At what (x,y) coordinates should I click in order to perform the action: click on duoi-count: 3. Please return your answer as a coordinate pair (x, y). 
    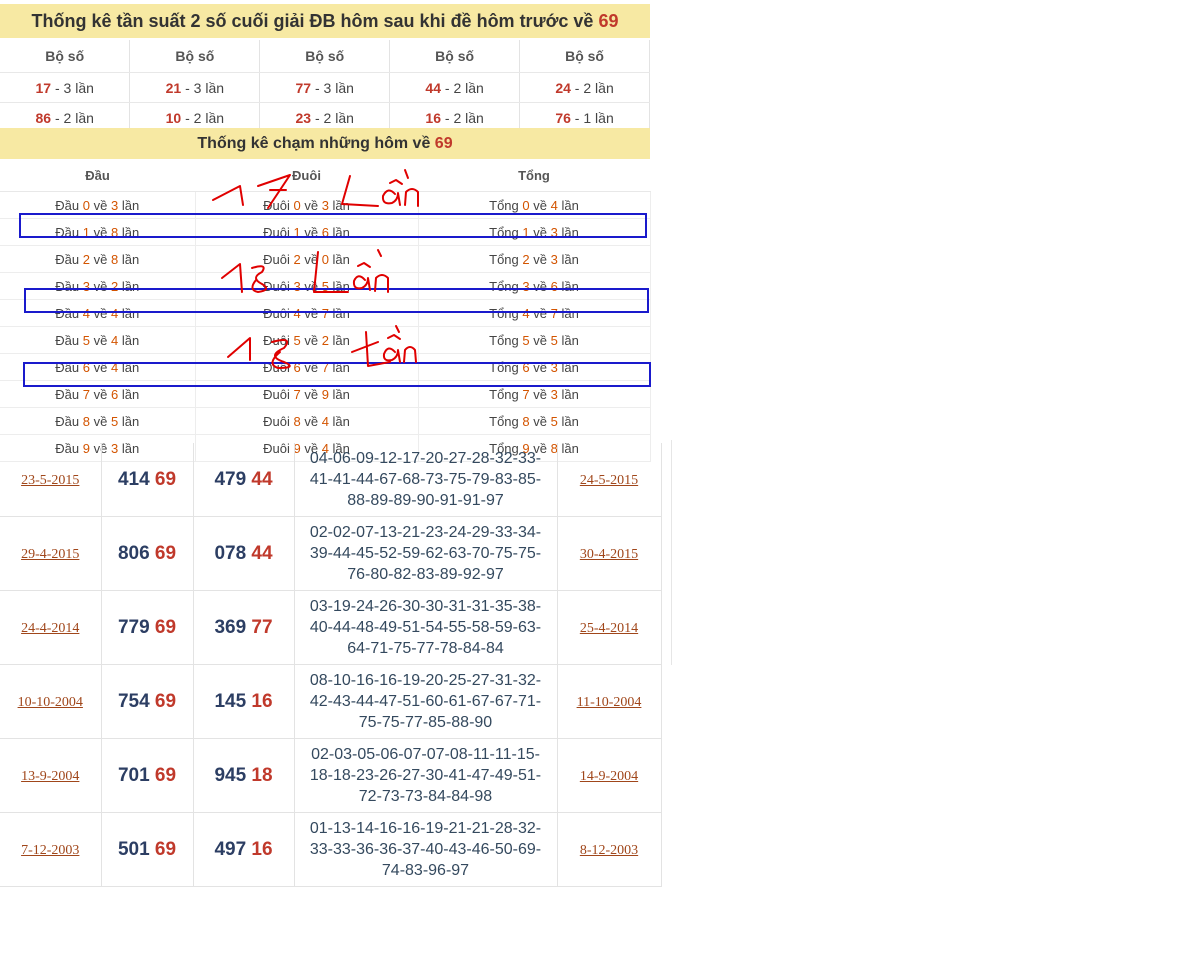
    Looking at the image, I should click on (325, 205).